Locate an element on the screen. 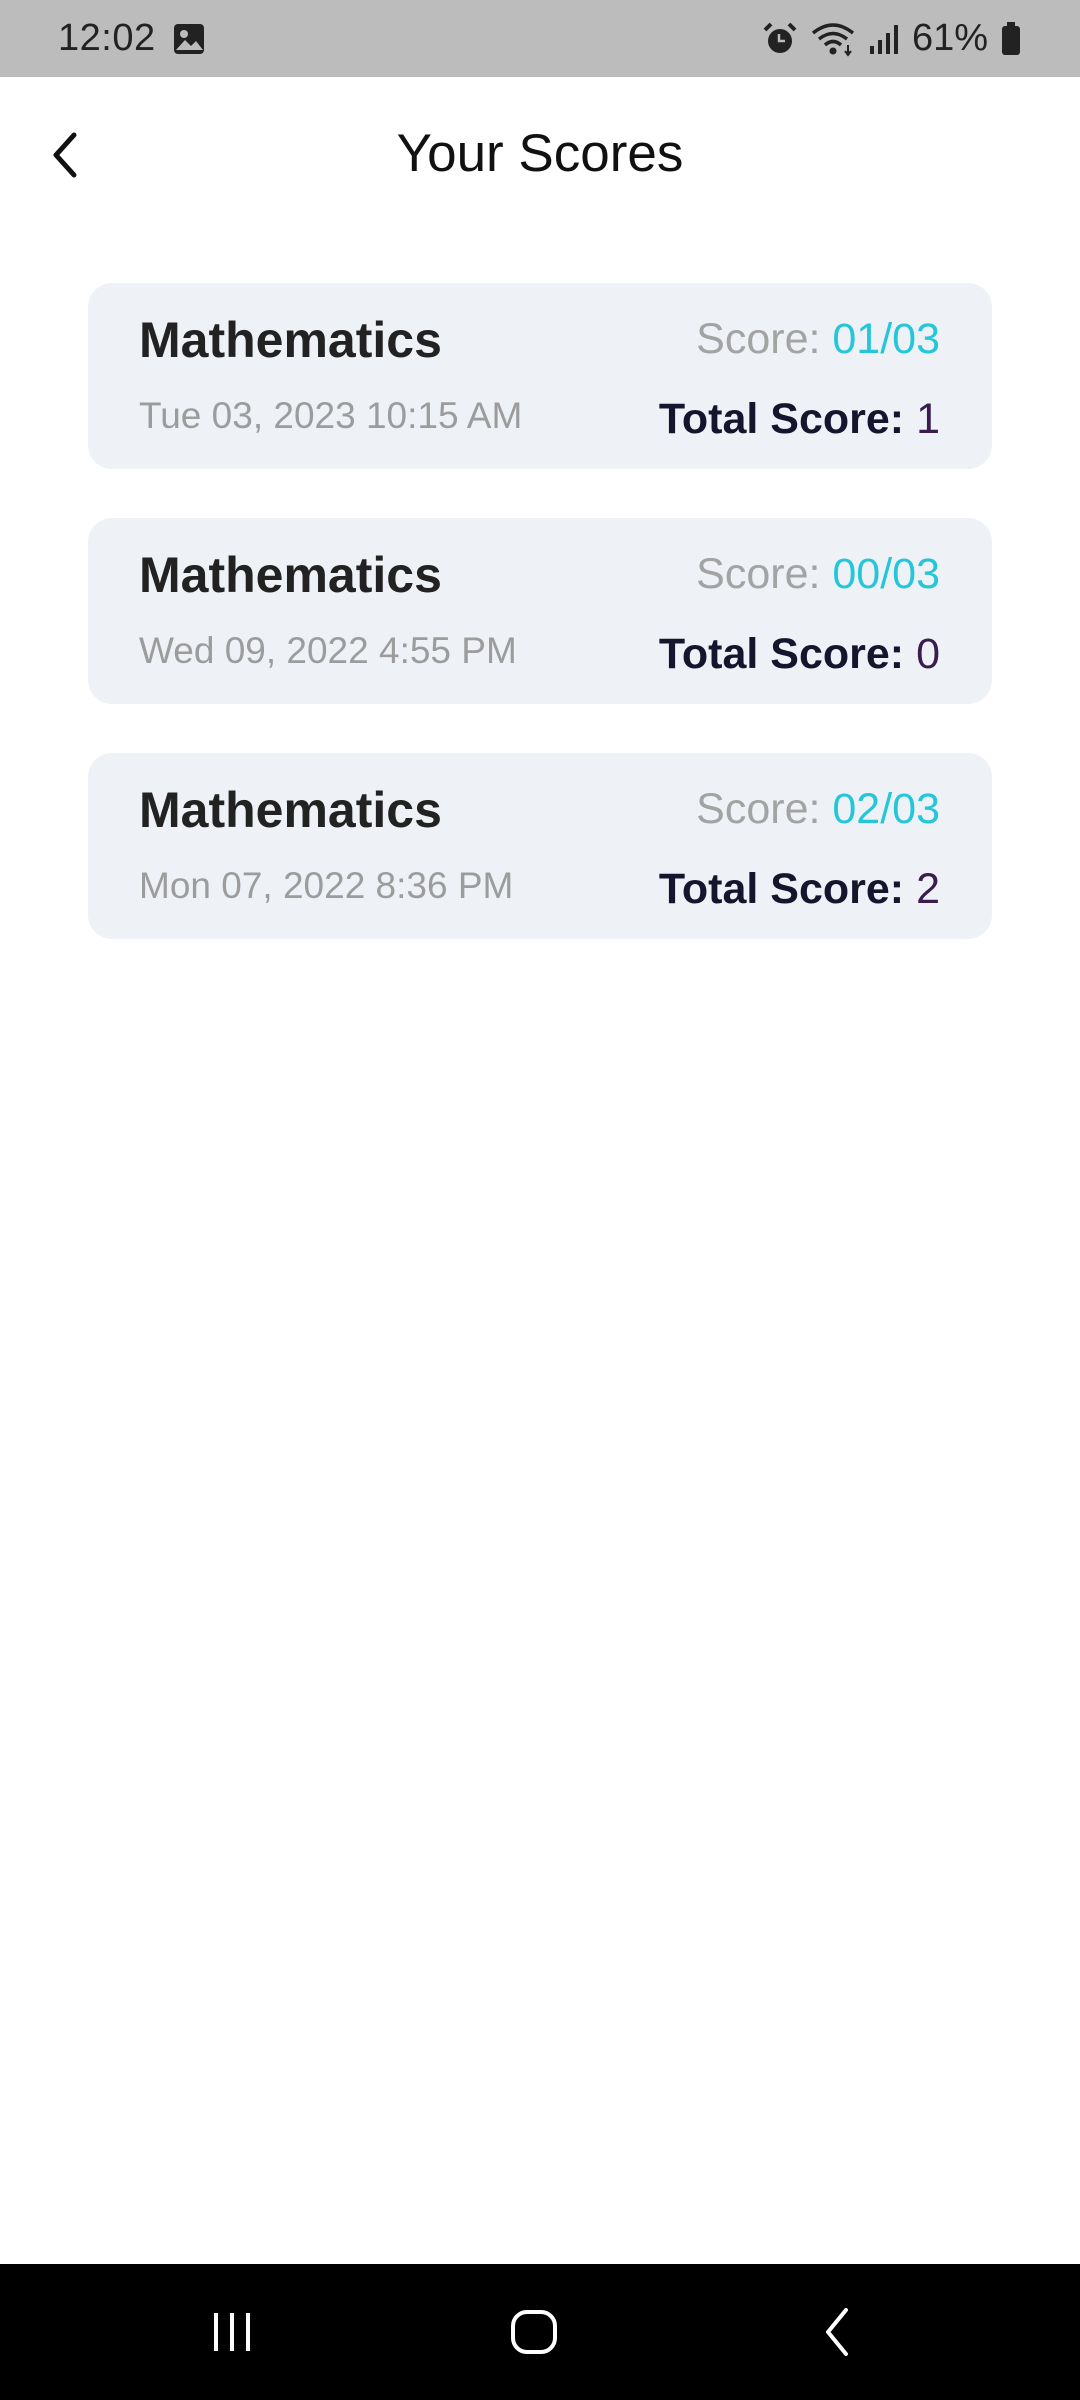  total-score-value: 0 is located at coordinates (928, 654).